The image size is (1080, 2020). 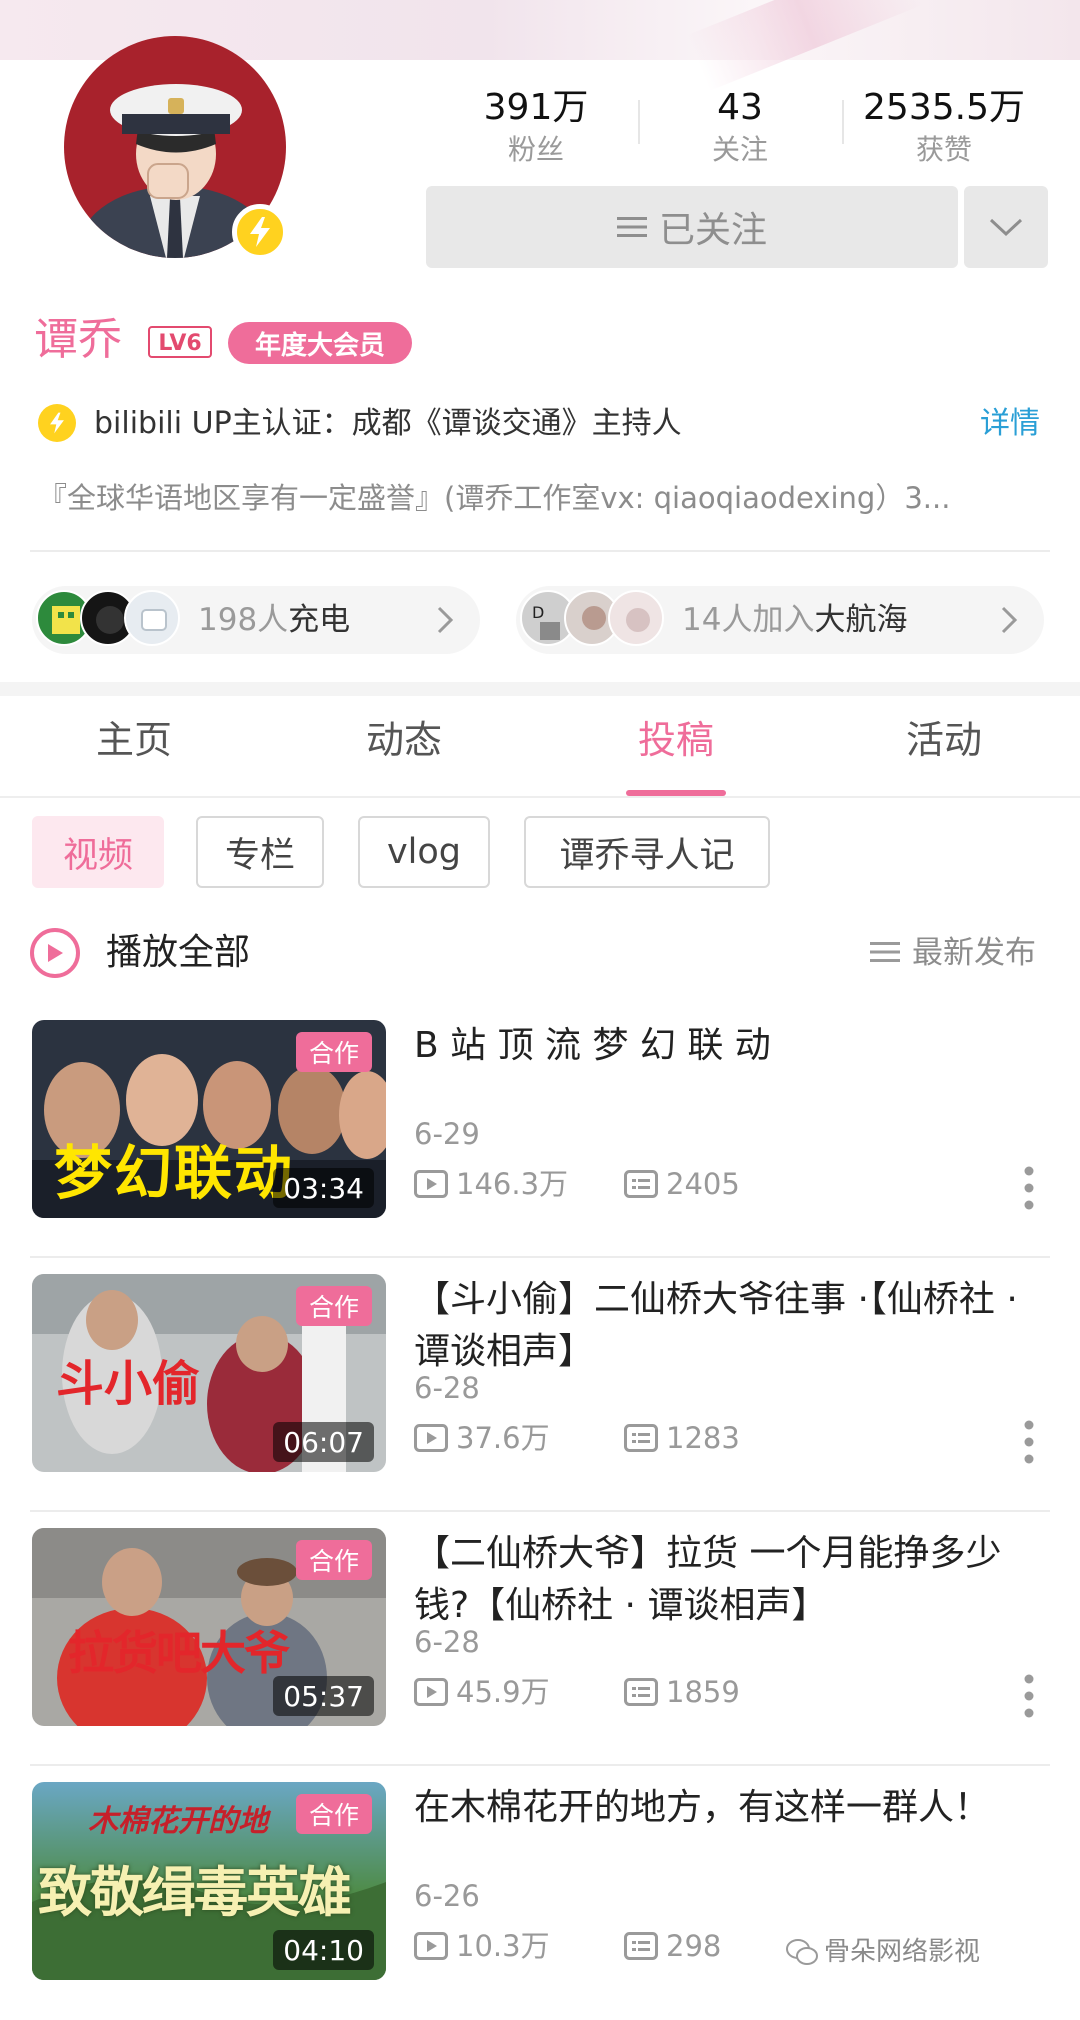 What do you see at coordinates (447, 1134) in the screenshot?
I see `video-date: 6-29` at bounding box center [447, 1134].